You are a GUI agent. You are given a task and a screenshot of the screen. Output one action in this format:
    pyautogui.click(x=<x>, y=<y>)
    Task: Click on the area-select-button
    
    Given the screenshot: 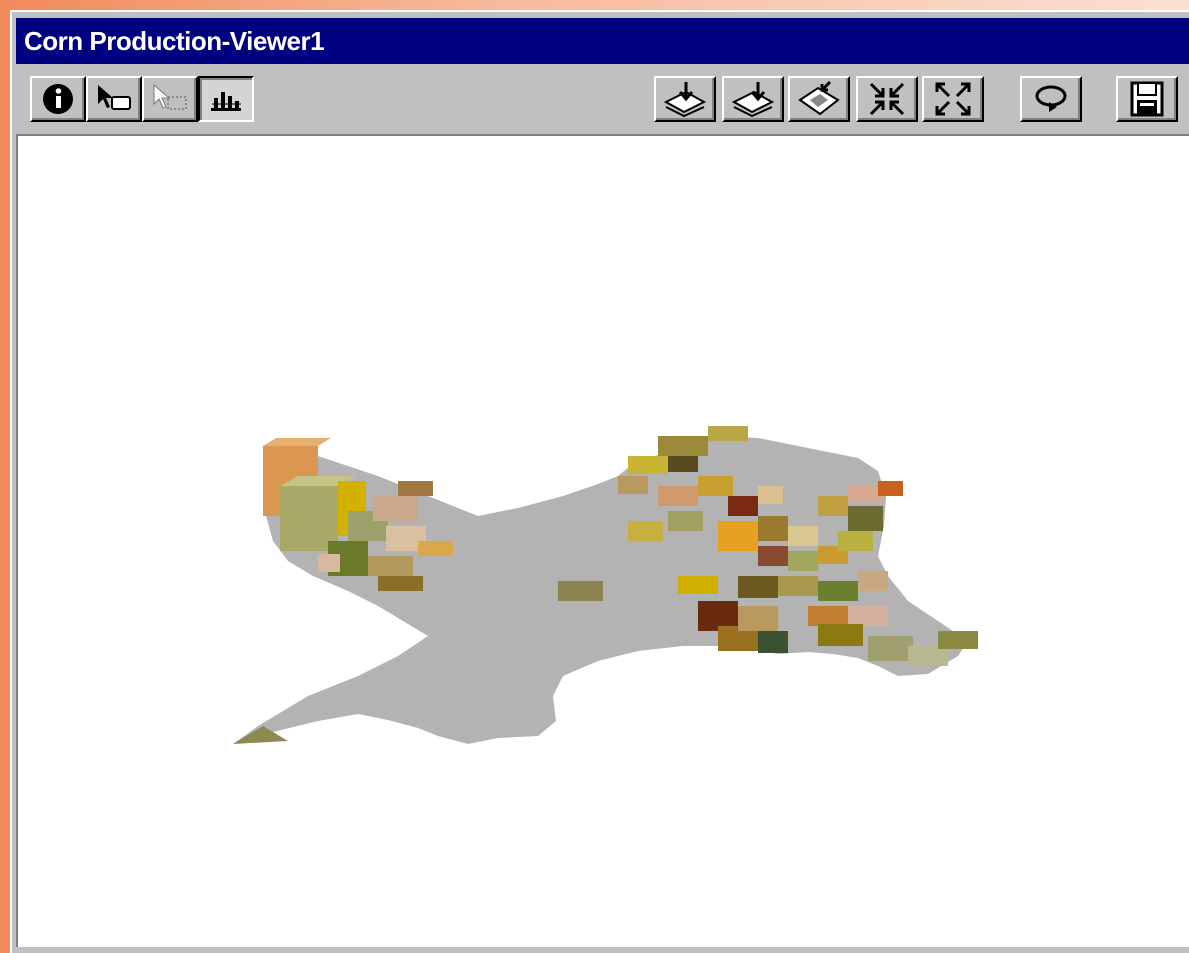 What is the action you would take?
    pyautogui.click(x=170, y=99)
    